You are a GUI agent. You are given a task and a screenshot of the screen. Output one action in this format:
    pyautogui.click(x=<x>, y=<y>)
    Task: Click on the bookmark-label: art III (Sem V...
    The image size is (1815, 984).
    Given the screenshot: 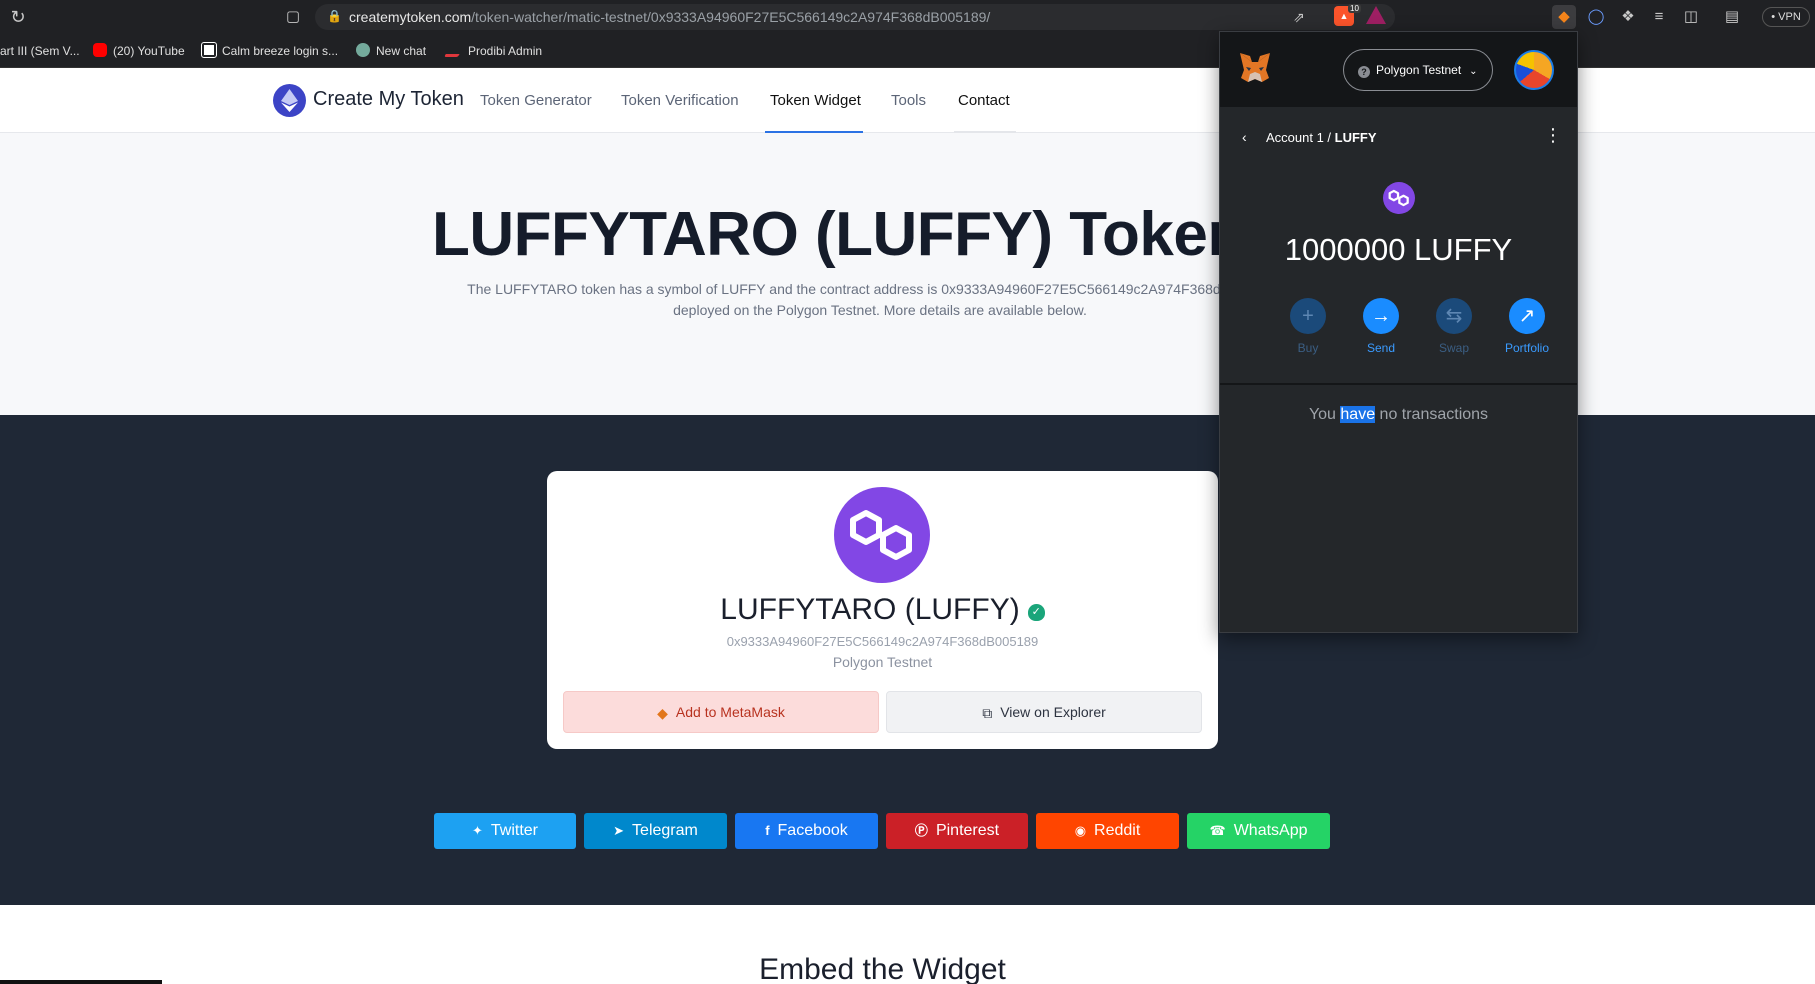 What is the action you would take?
    pyautogui.click(x=40, y=51)
    